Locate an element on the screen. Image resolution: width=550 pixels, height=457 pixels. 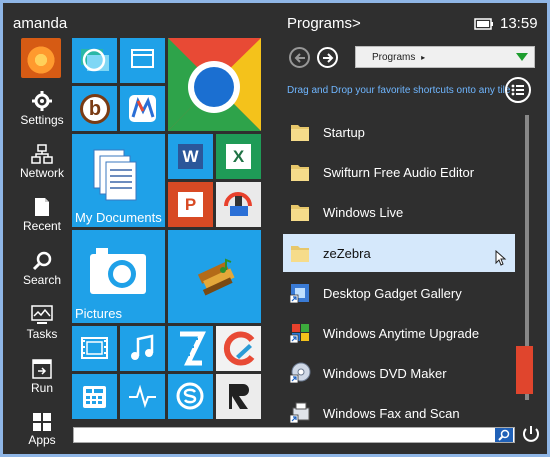
clock: 13:59 is located at coordinates (519, 23).